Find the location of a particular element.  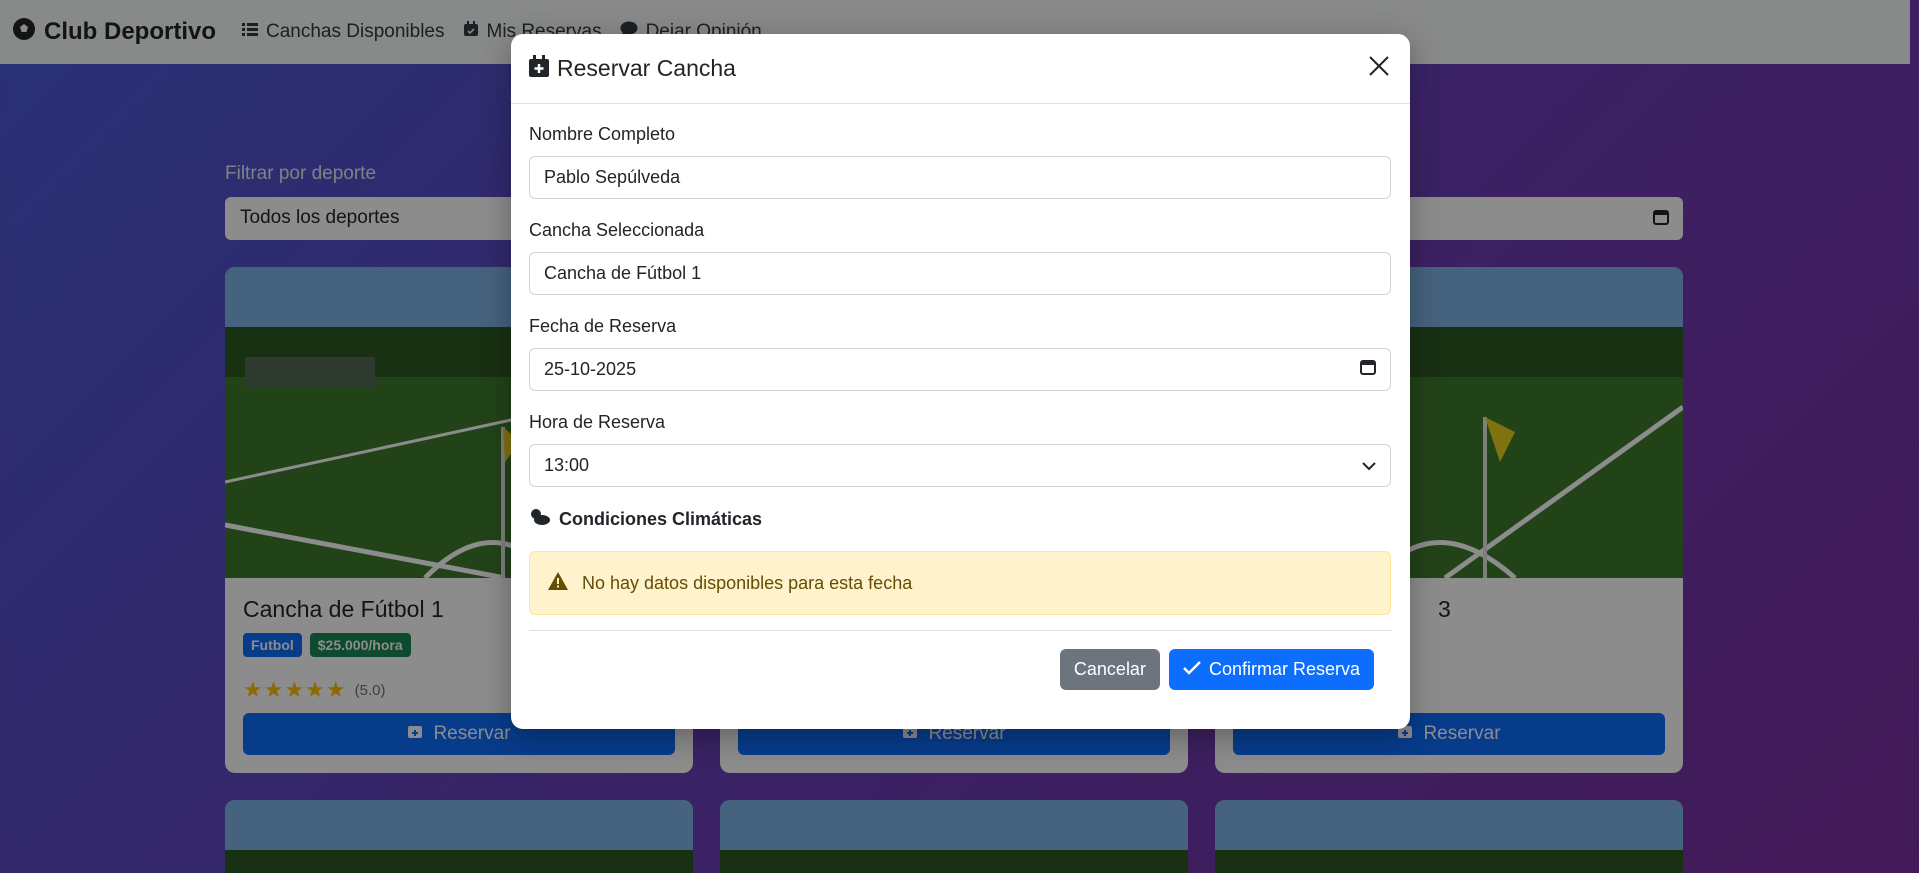

date-value: 25-10-2025 is located at coordinates (590, 369).